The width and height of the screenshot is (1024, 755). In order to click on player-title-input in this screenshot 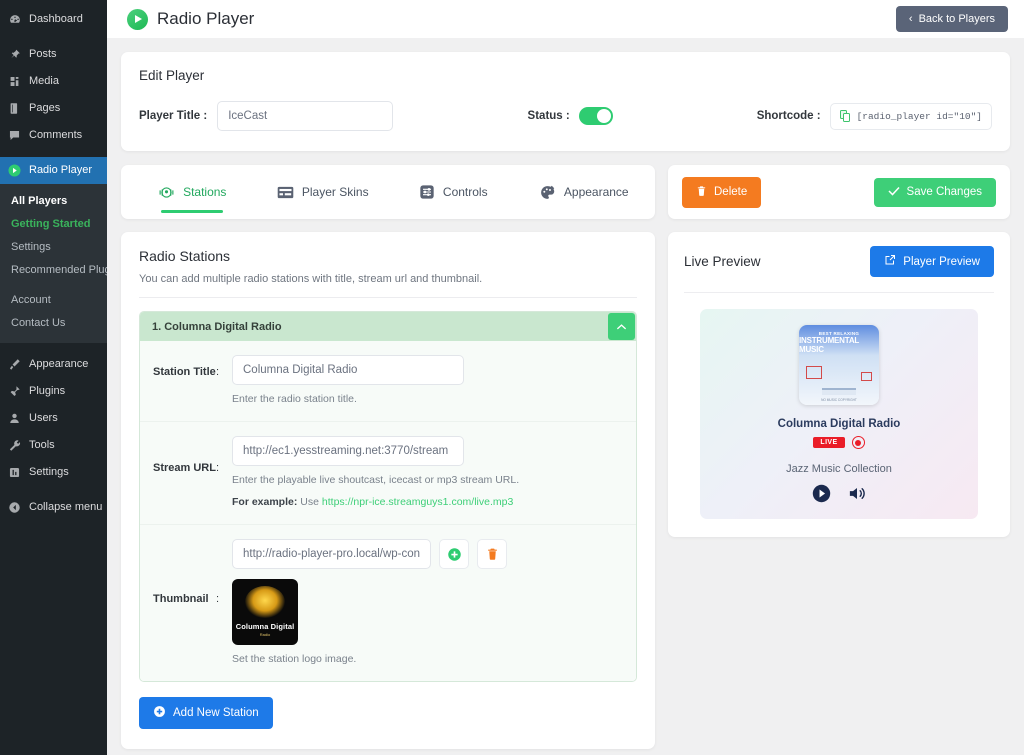, I will do `click(305, 116)`.